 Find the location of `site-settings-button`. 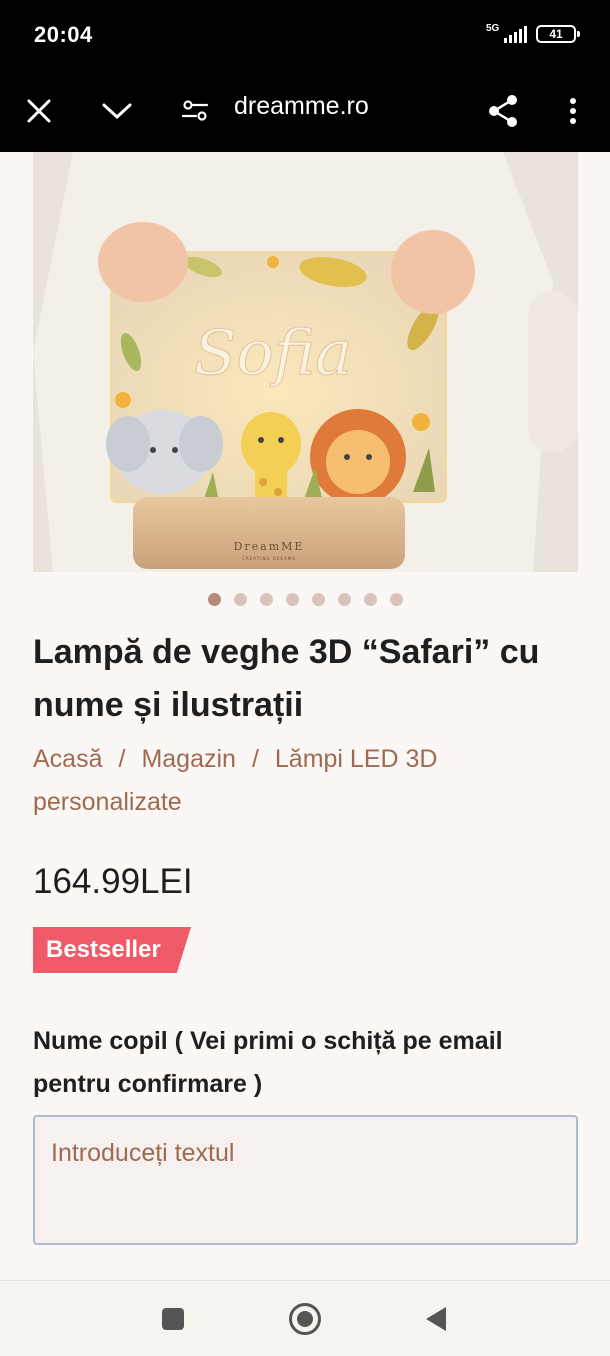

site-settings-button is located at coordinates (195, 111).